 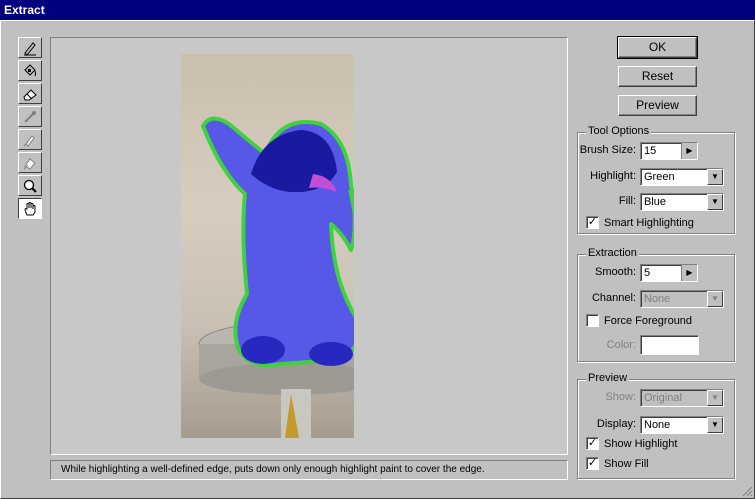 I want to click on ok-button: OK, so click(x=657, y=47).